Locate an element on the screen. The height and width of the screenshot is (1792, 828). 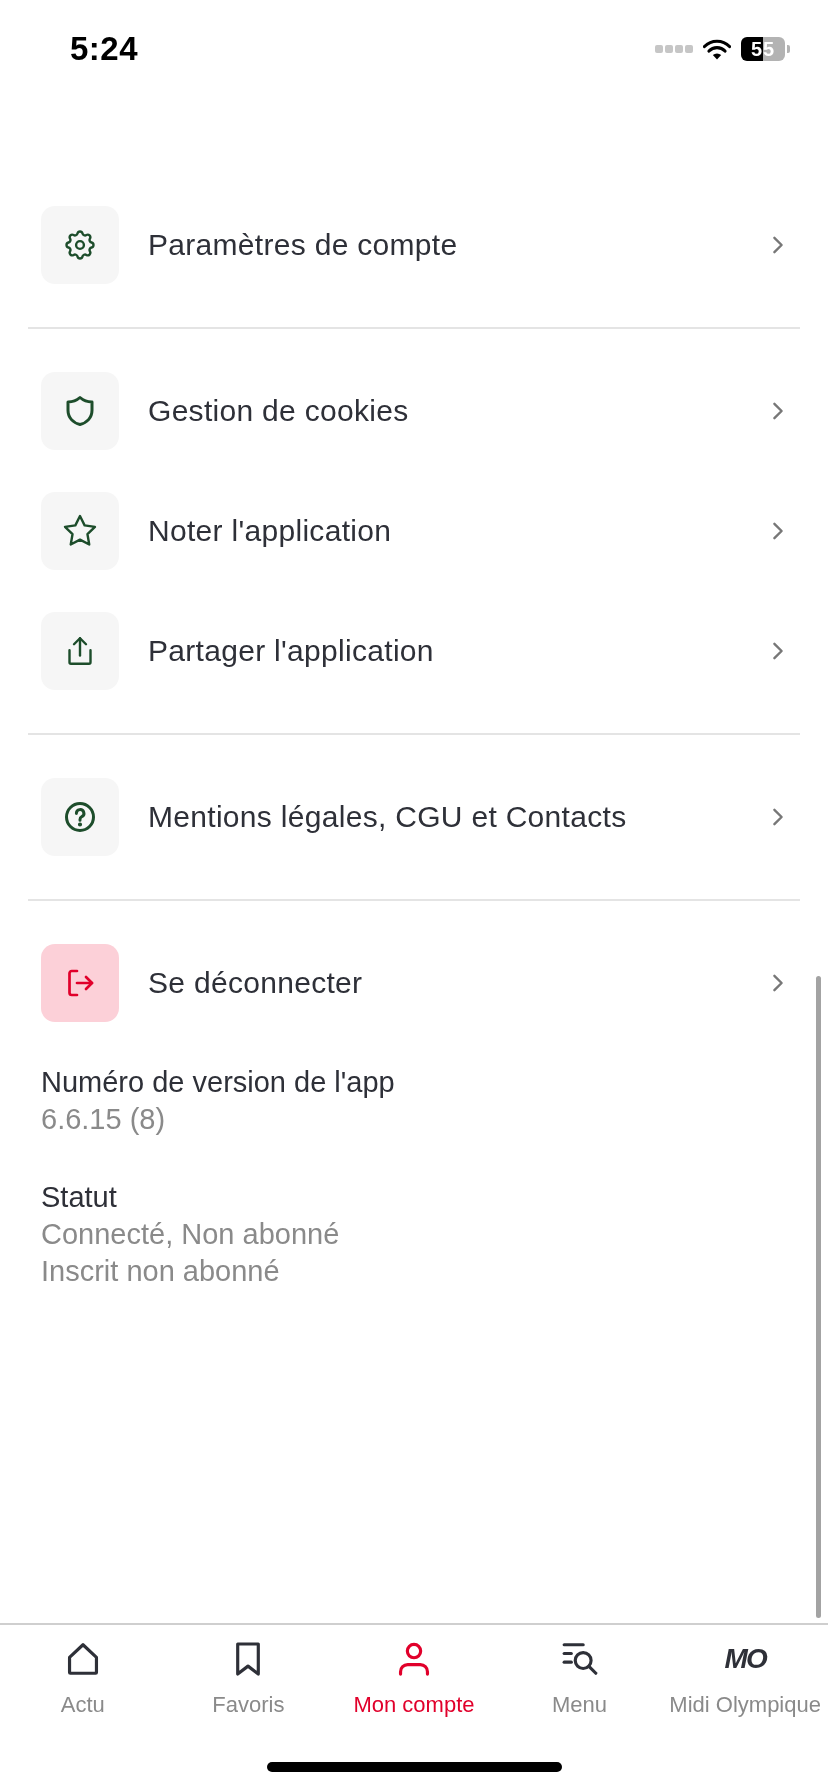
menu-item: Noter l'application is located at coordinates (414, 531).